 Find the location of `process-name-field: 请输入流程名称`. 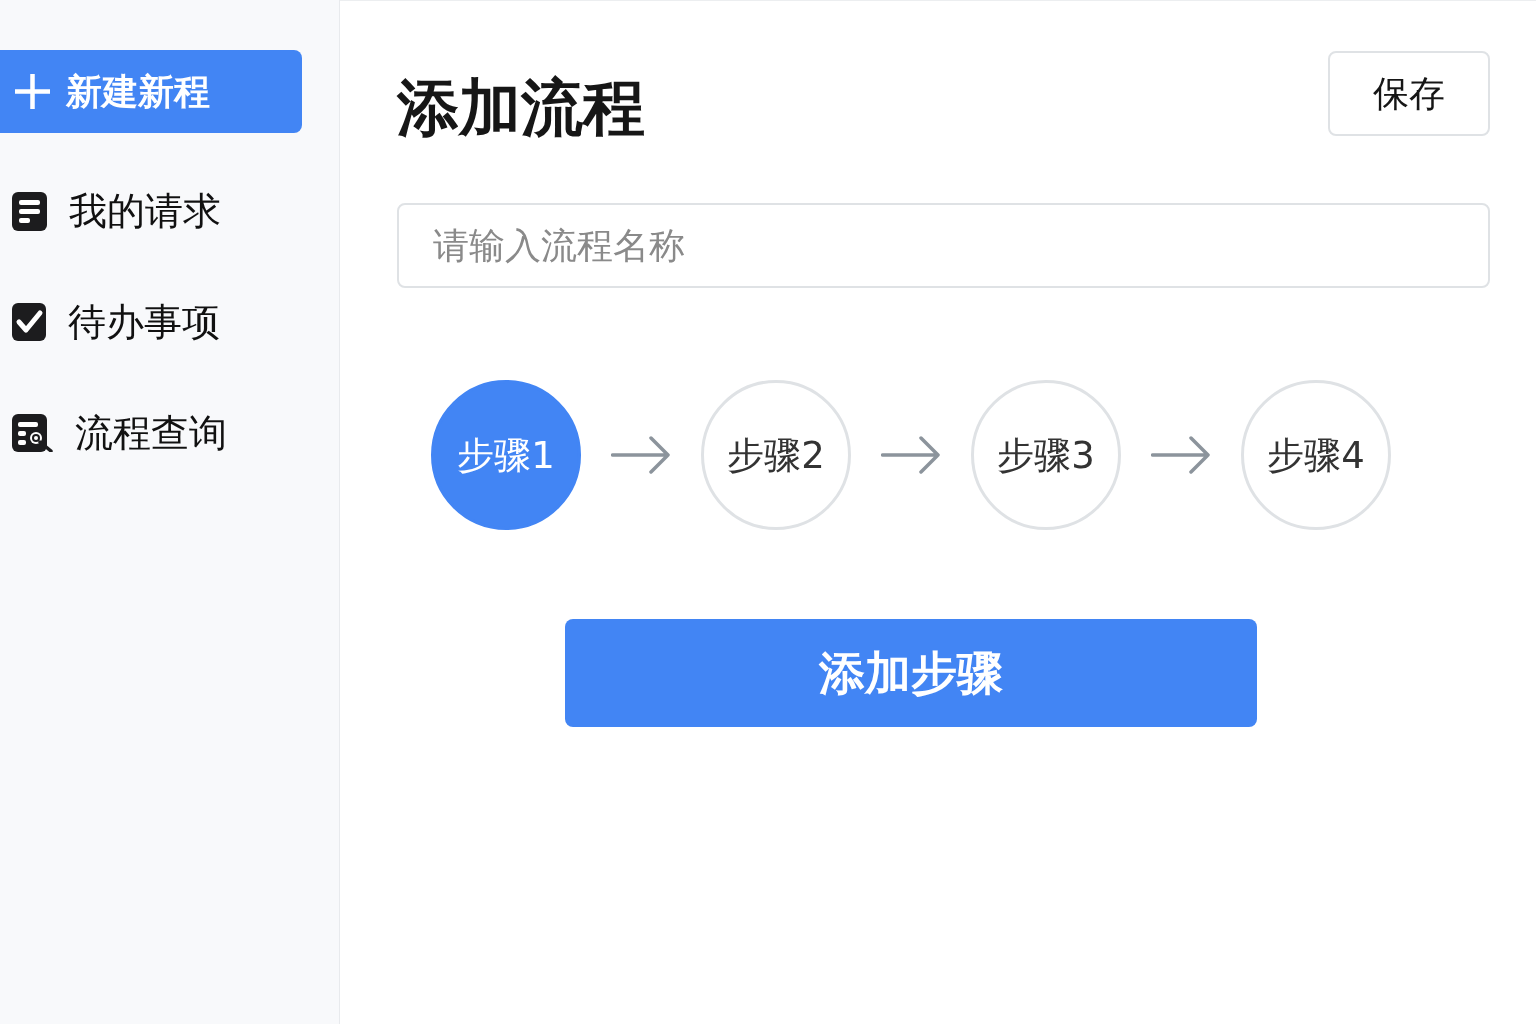

process-name-field: 请输入流程名称 is located at coordinates (943, 245).